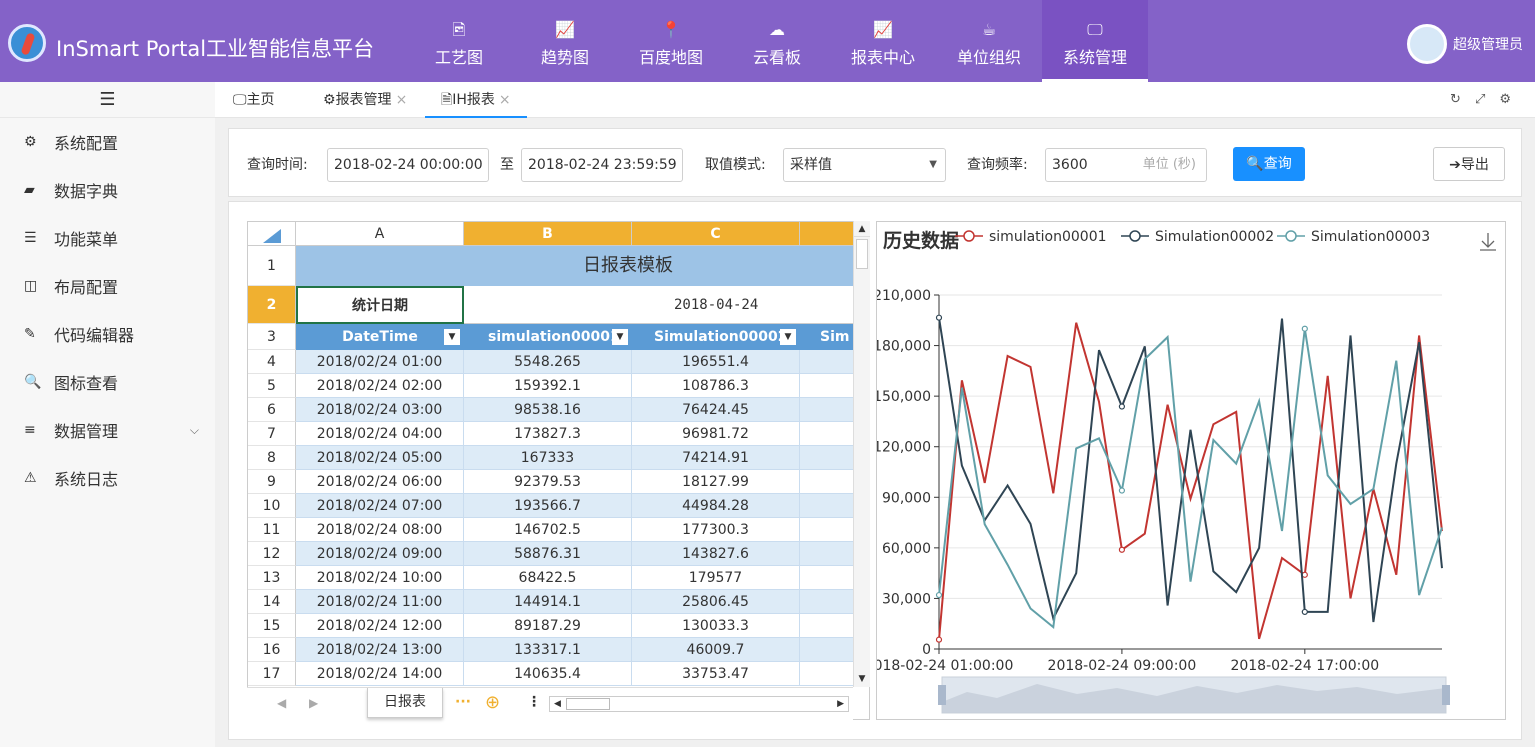 This screenshot has height=747, width=1535. I want to click on refresh-icon: ↻, so click(1462, 99).